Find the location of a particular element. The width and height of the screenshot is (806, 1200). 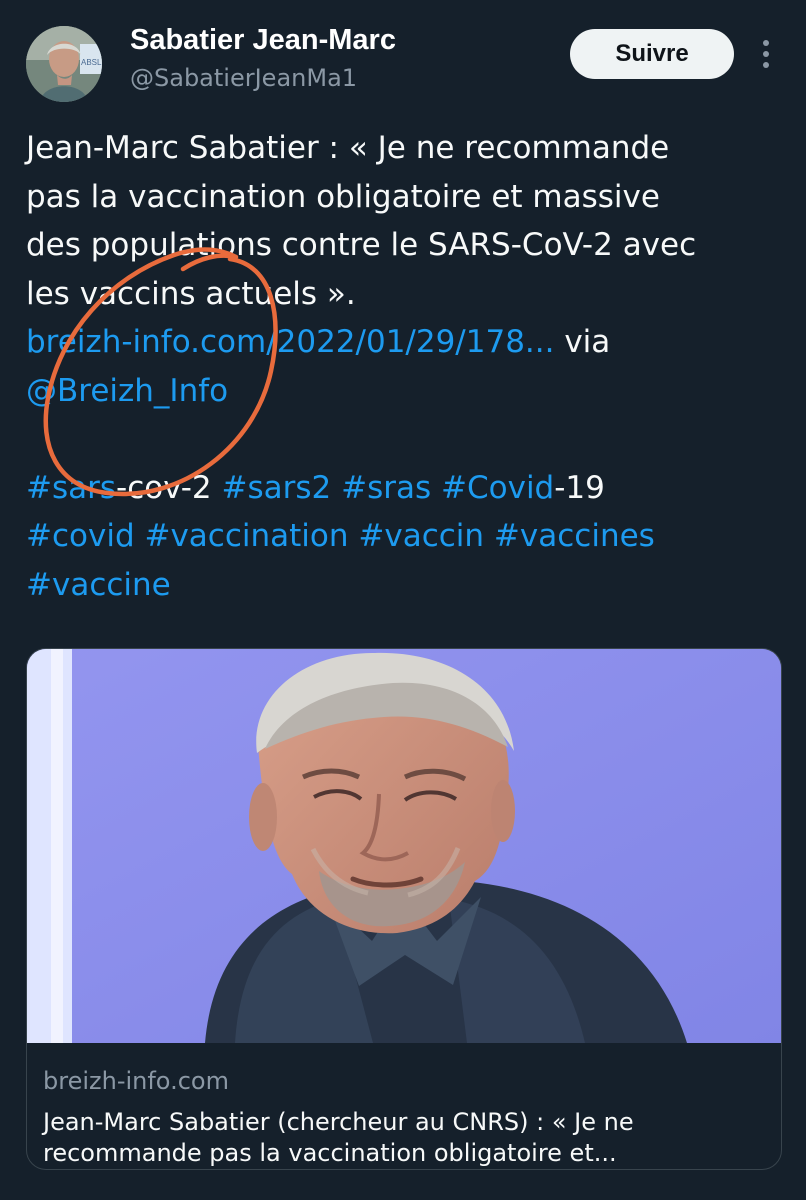

hashtag-vaccin: #vaccin is located at coordinates (421, 536).